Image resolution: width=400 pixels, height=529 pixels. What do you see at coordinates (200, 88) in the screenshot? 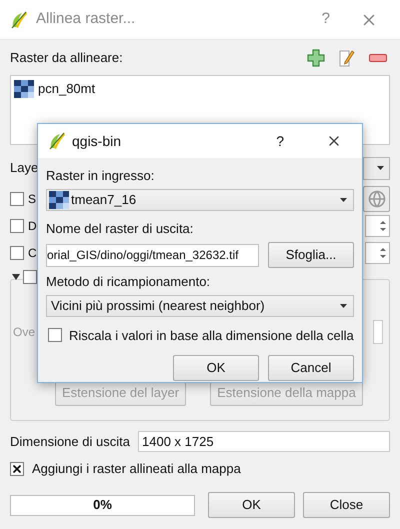
I see `raster-list-item: pcn_80mt` at bounding box center [200, 88].